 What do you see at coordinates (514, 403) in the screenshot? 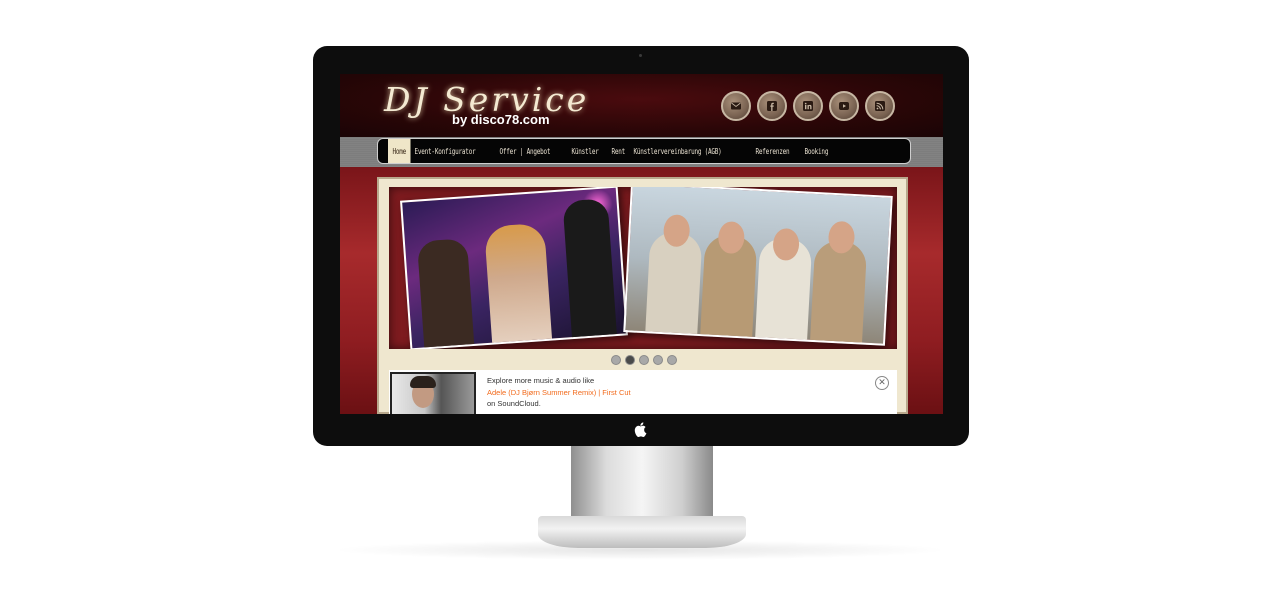
I see `soundcloud-line3: on SoundCloud.` at bounding box center [514, 403].